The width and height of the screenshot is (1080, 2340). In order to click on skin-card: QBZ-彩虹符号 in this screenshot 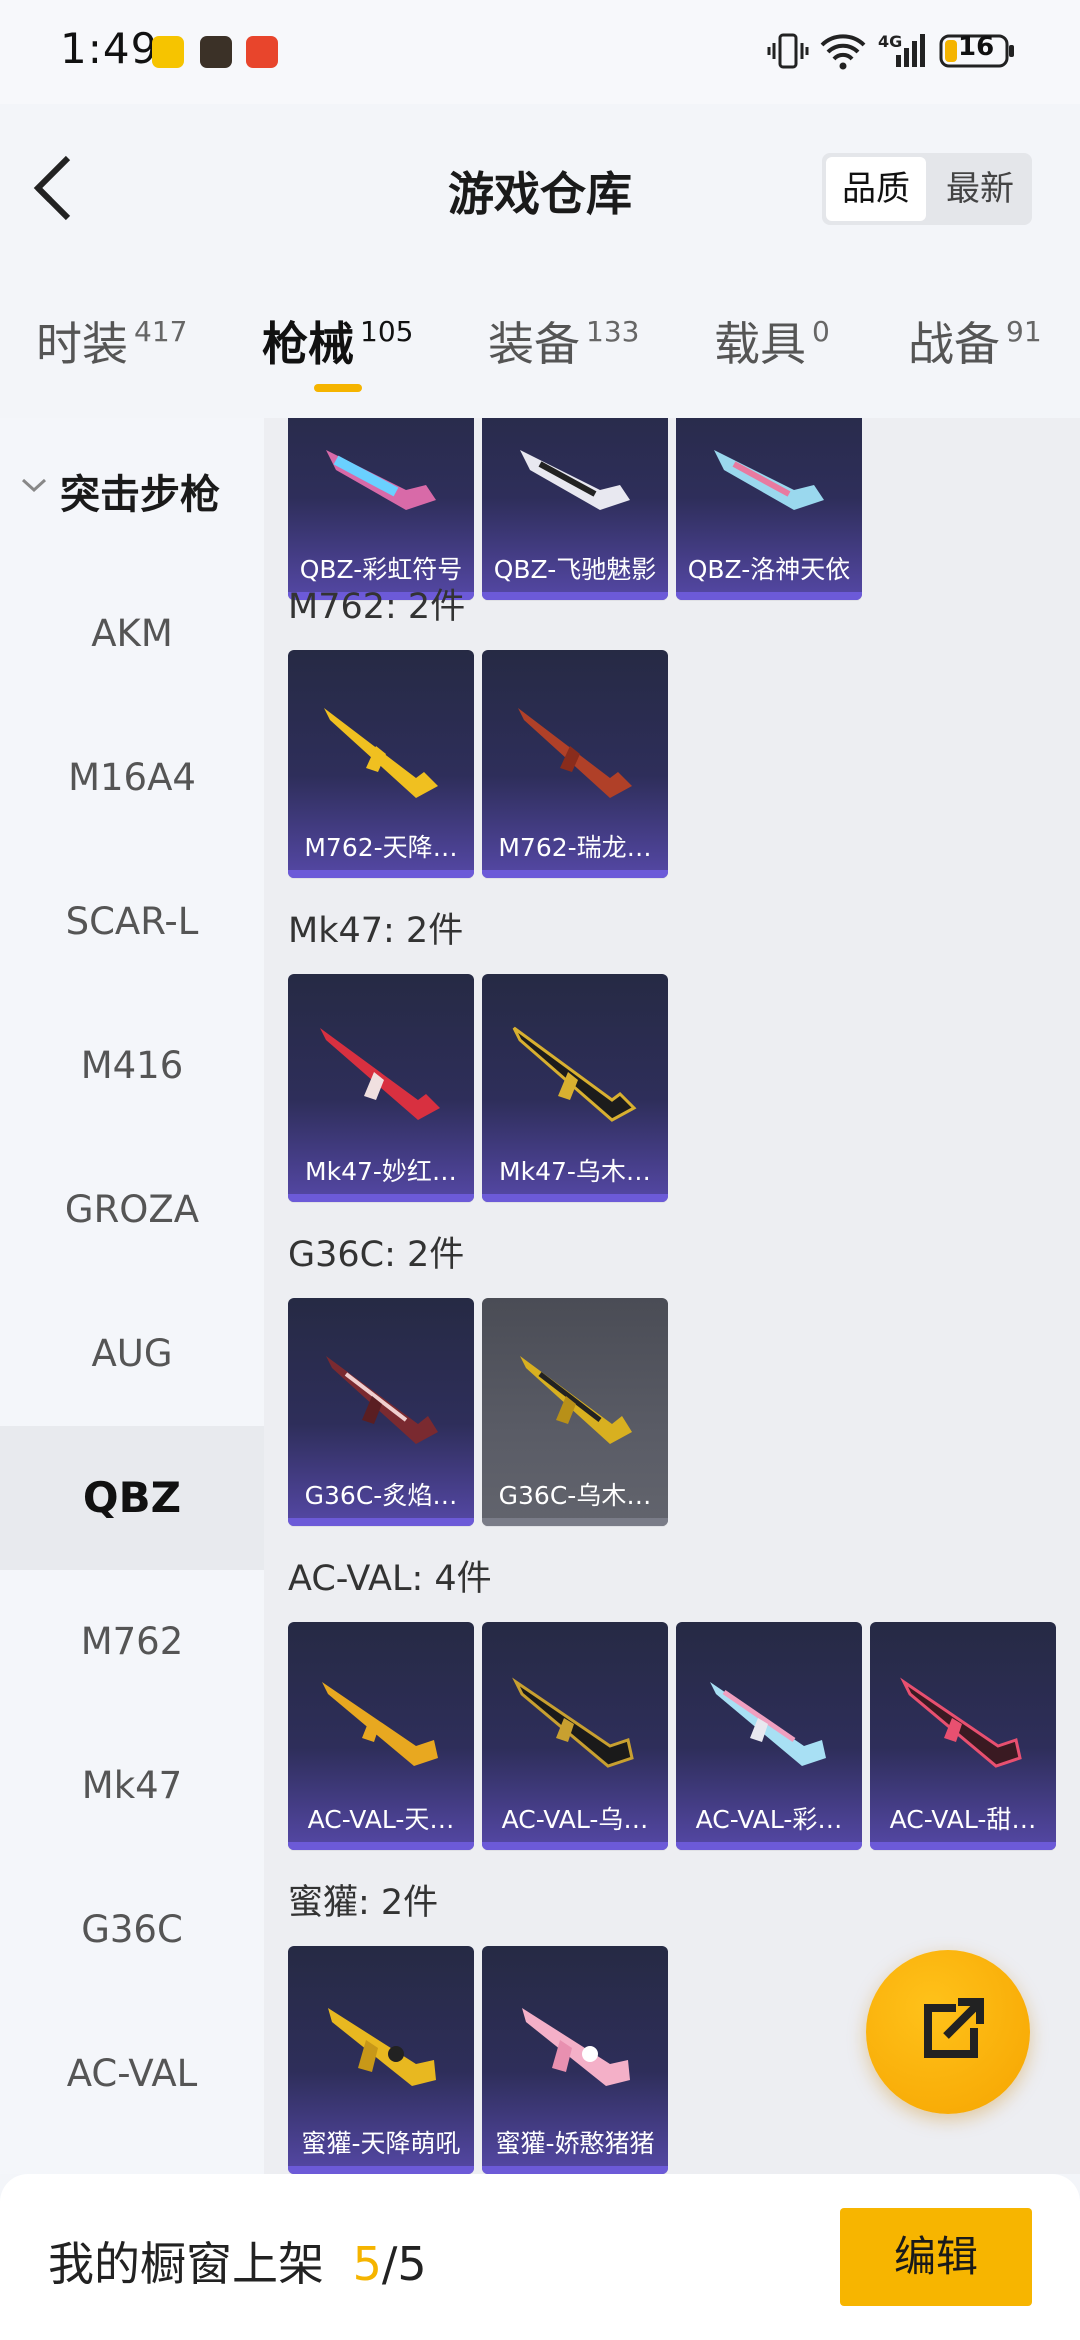, I will do `click(381, 509)`.